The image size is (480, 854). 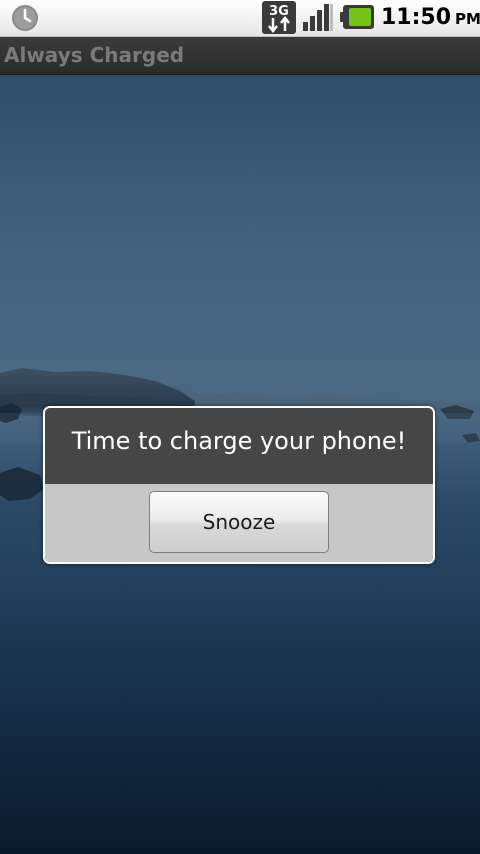 I want to click on dialog-message-area: Time to charge your phone!, so click(x=239, y=446).